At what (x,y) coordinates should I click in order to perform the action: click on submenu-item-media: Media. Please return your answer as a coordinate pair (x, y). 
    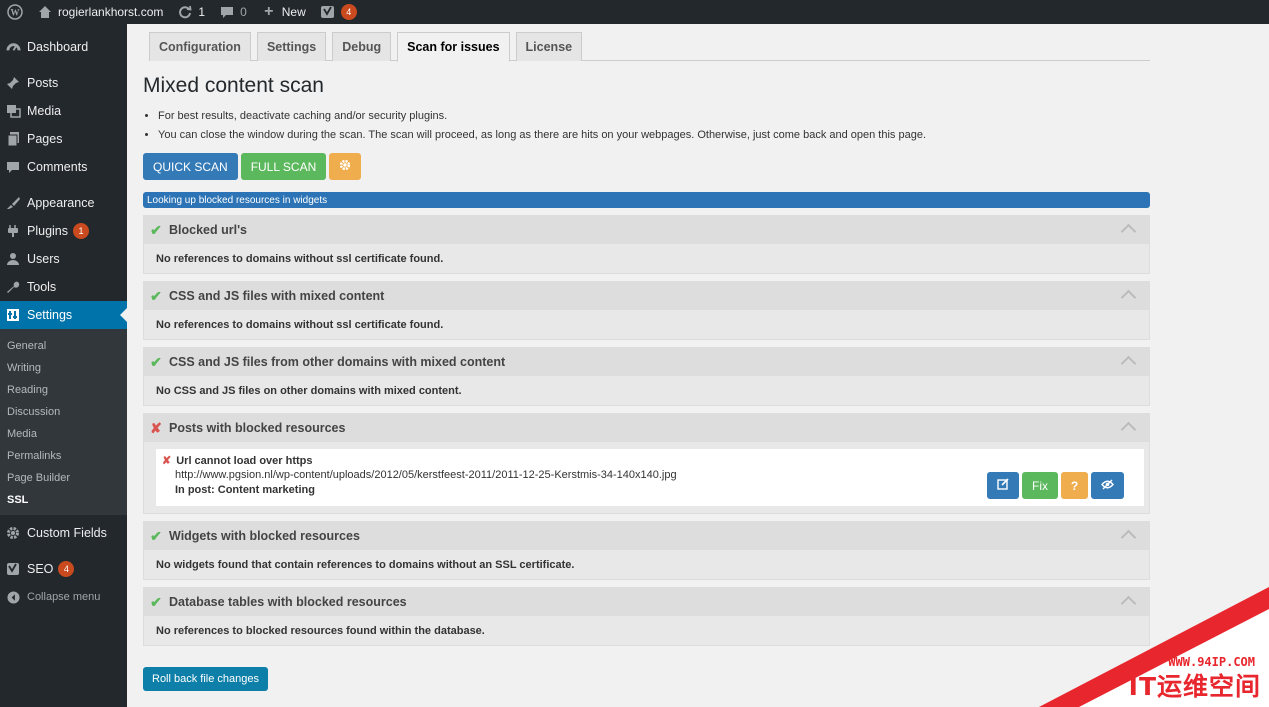
    Looking at the image, I should click on (63, 434).